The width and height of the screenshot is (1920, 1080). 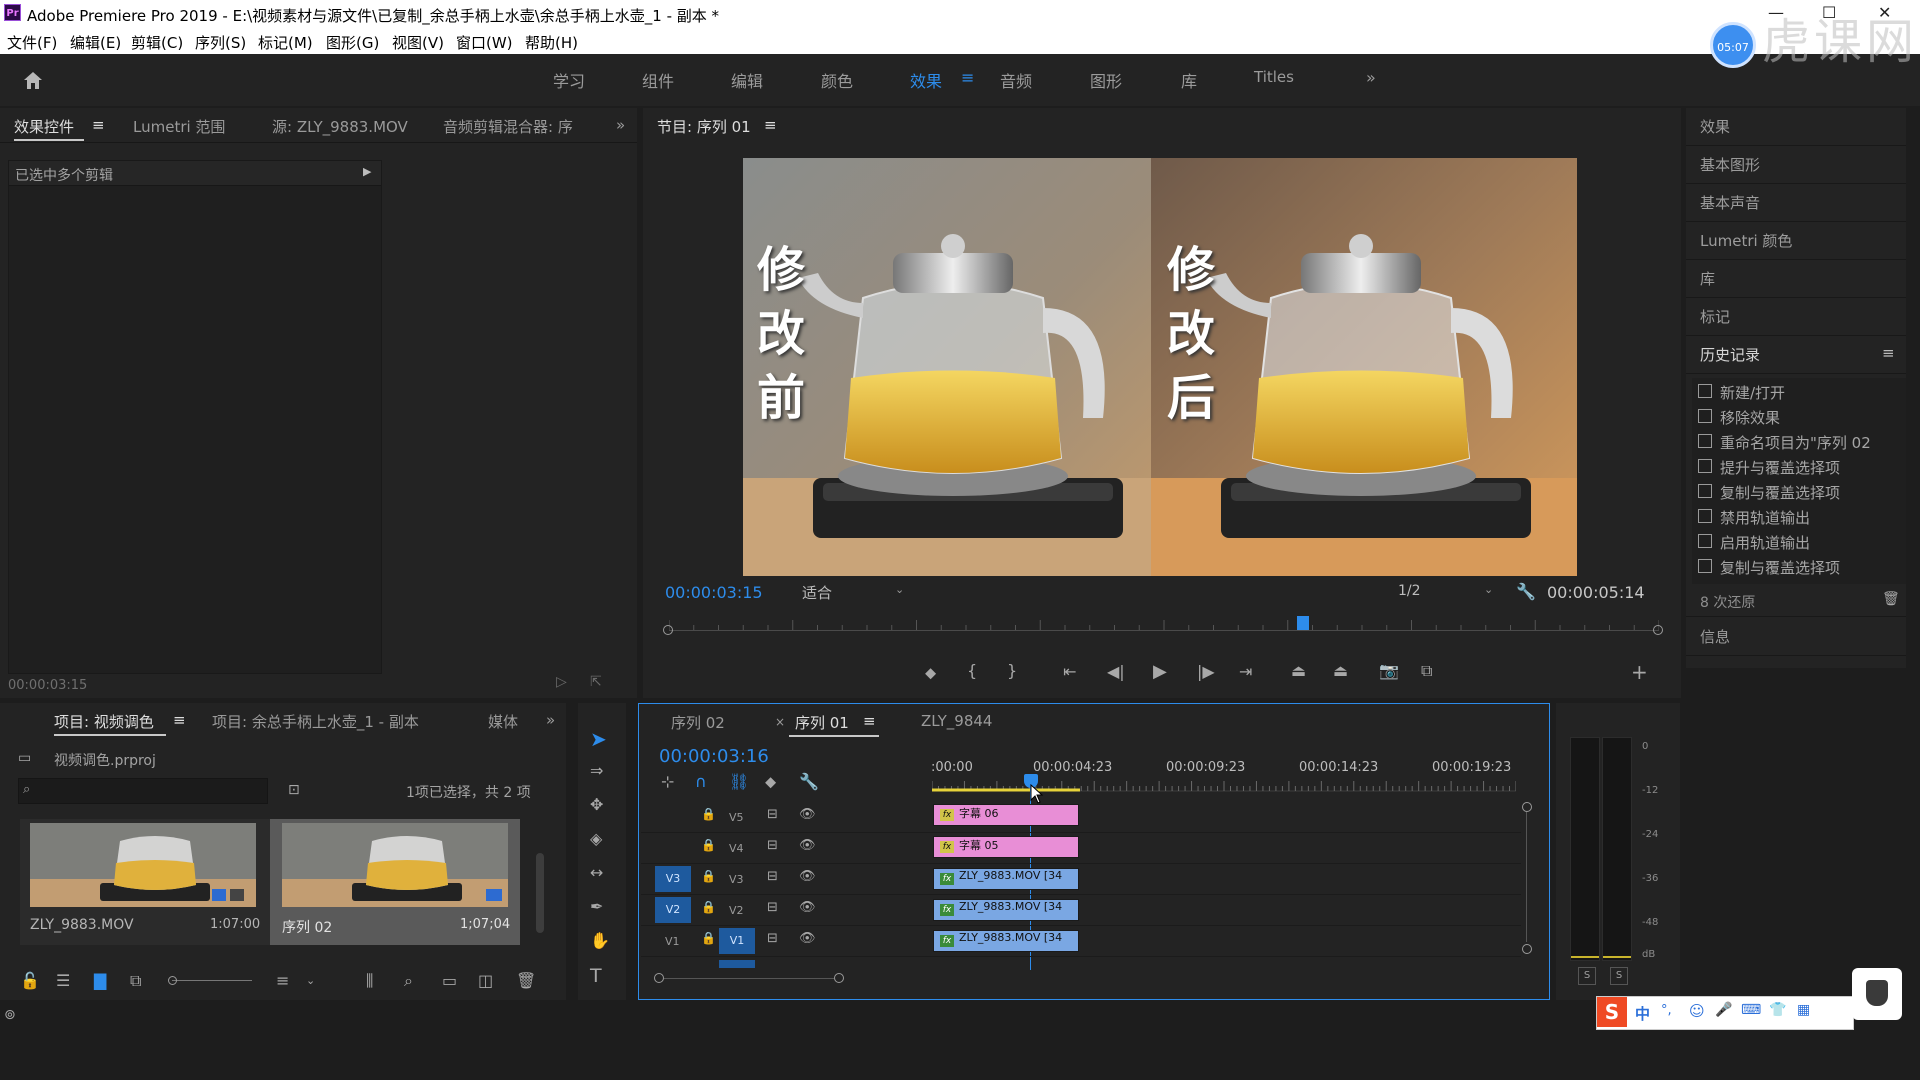 What do you see at coordinates (1796, 127) in the screenshot?
I see `panel-effects: 效果` at bounding box center [1796, 127].